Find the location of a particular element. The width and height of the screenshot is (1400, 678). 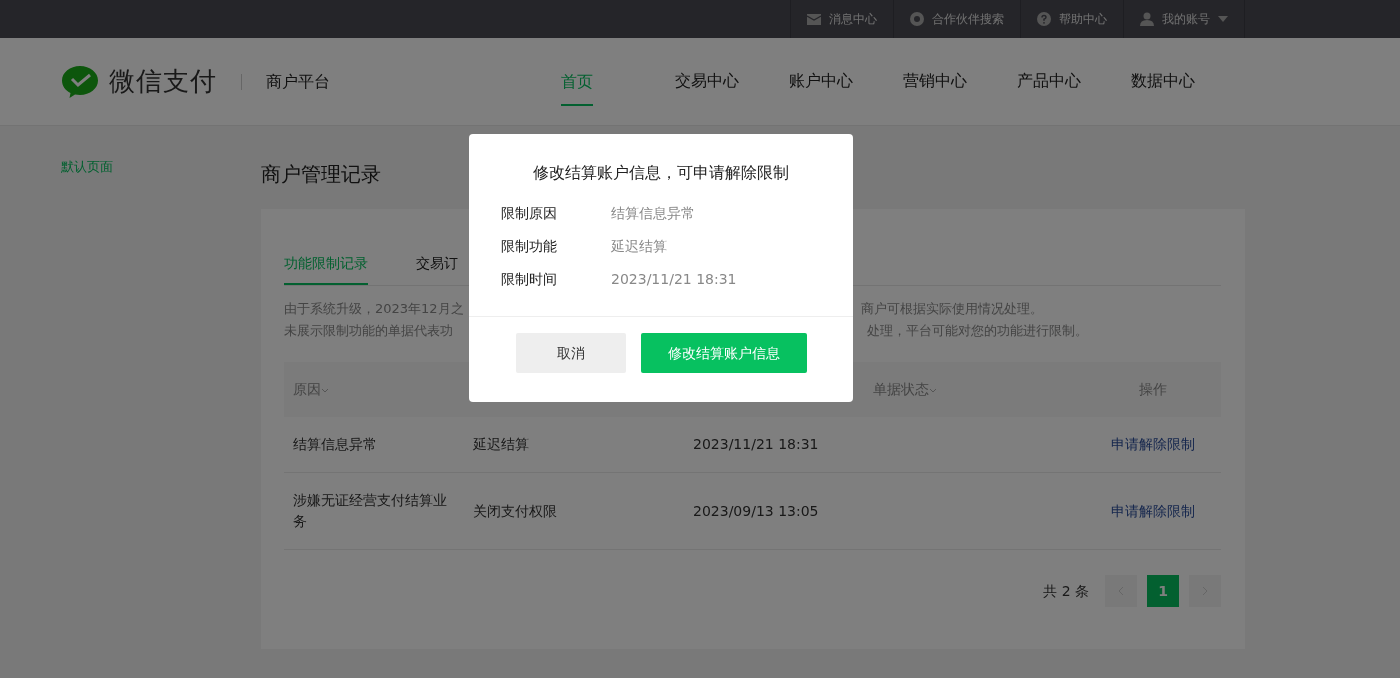

field-value: 结算信息异常 is located at coordinates (653, 213).